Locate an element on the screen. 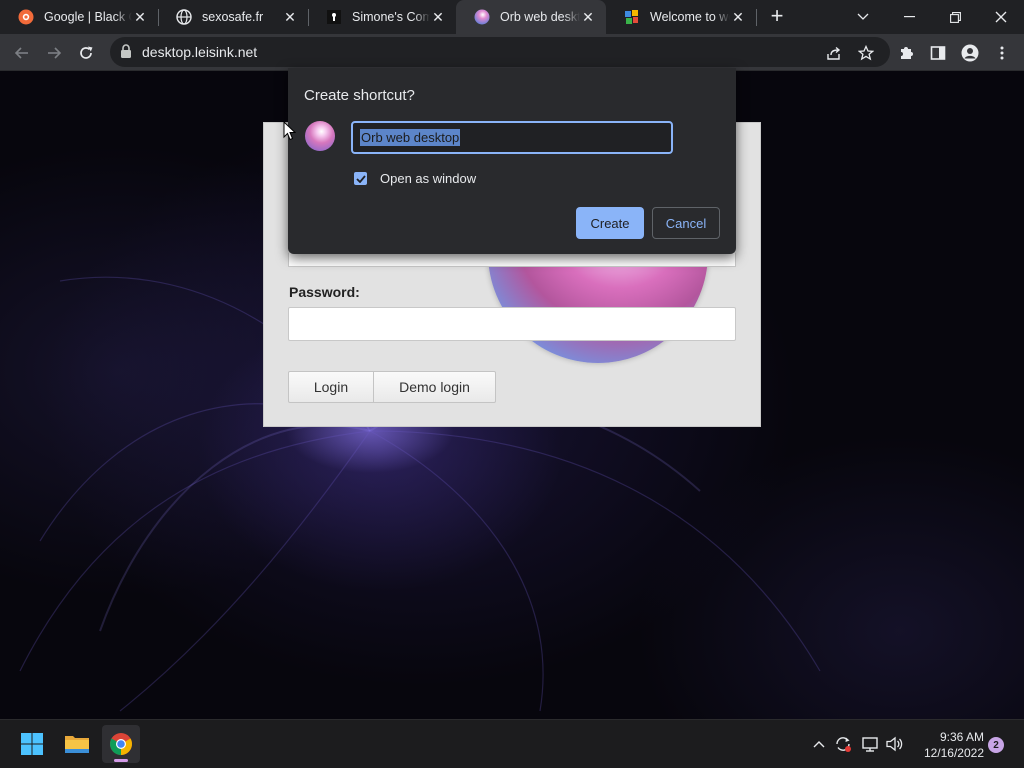 Image resolution: width=1024 pixels, height=768 pixels. tab-title: Orb web deskto is located at coordinates (540, 17).